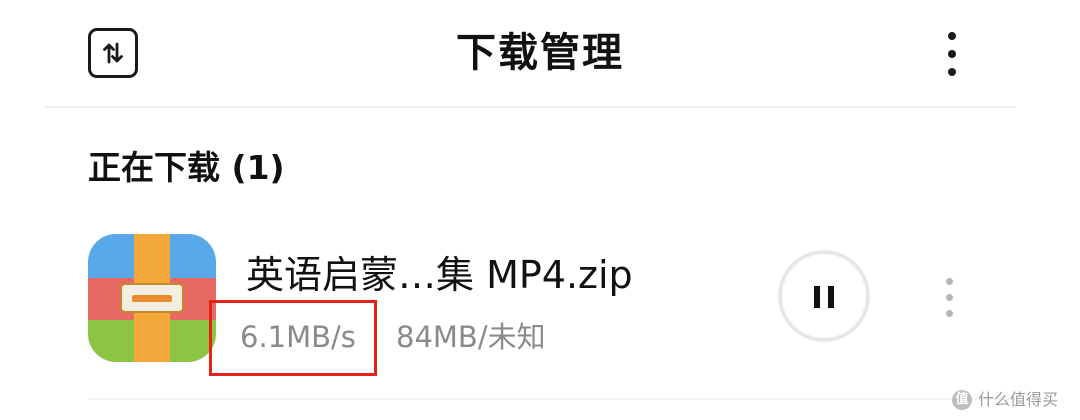 The width and height of the screenshot is (1080, 420). What do you see at coordinates (186, 167) in the screenshot?
I see `section-title: 正在下载 (1)` at bounding box center [186, 167].